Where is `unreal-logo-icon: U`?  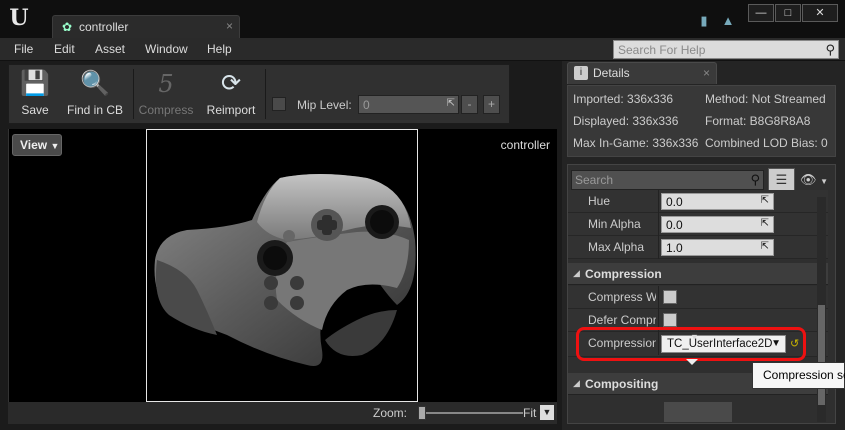
unreal-logo-icon: U is located at coordinates (19, 18).